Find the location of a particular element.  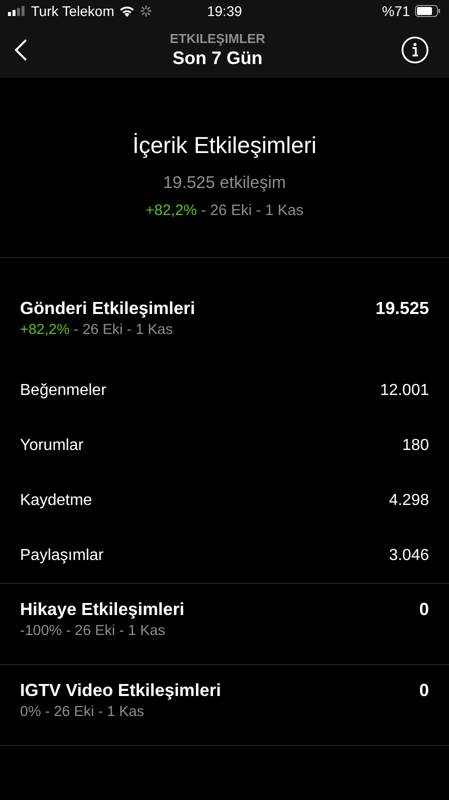

nav-subtitle: ETKILEŞIMLER is located at coordinates (218, 38).